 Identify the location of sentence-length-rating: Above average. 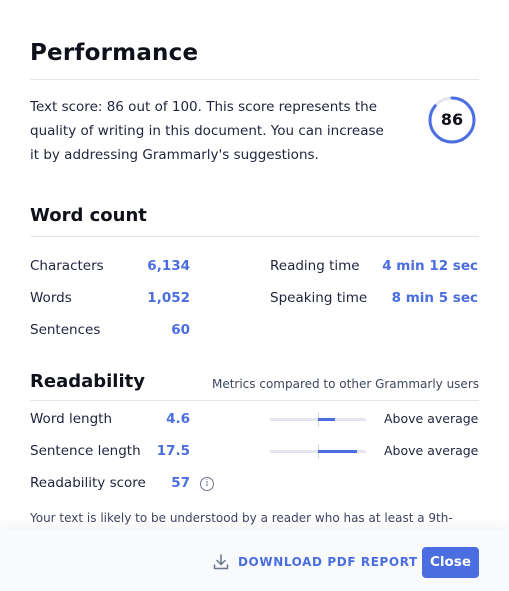
(431, 450).